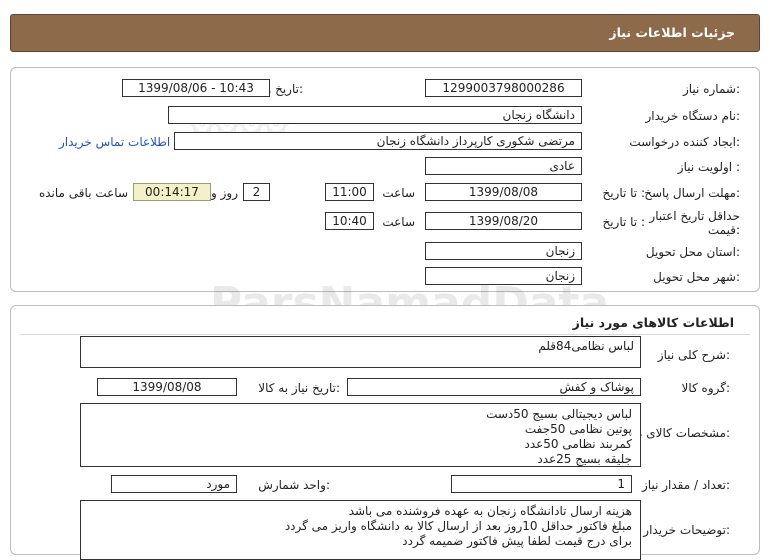 This screenshot has width=770, height=560. I want to click on days-label: روز و, so click(224, 193).